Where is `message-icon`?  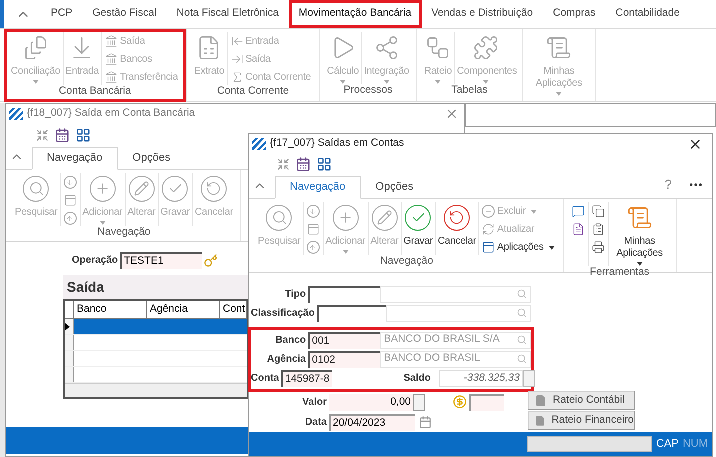
message-icon is located at coordinates (578, 211).